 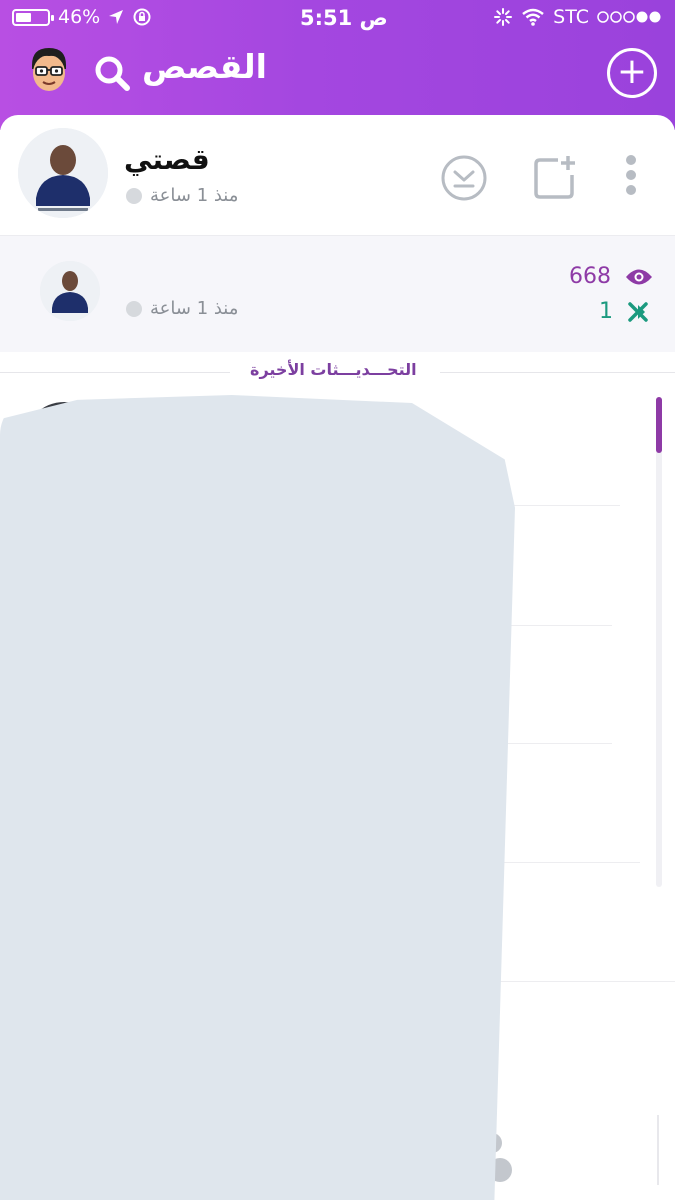 What do you see at coordinates (49, 70) in the screenshot?
I see `bitmoji-avatar` at bounding box center [49, 70].